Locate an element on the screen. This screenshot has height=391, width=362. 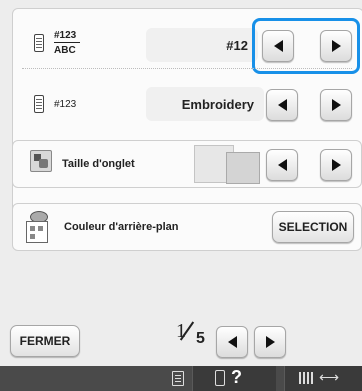
fraction-line is located at coordinates (67, 42).